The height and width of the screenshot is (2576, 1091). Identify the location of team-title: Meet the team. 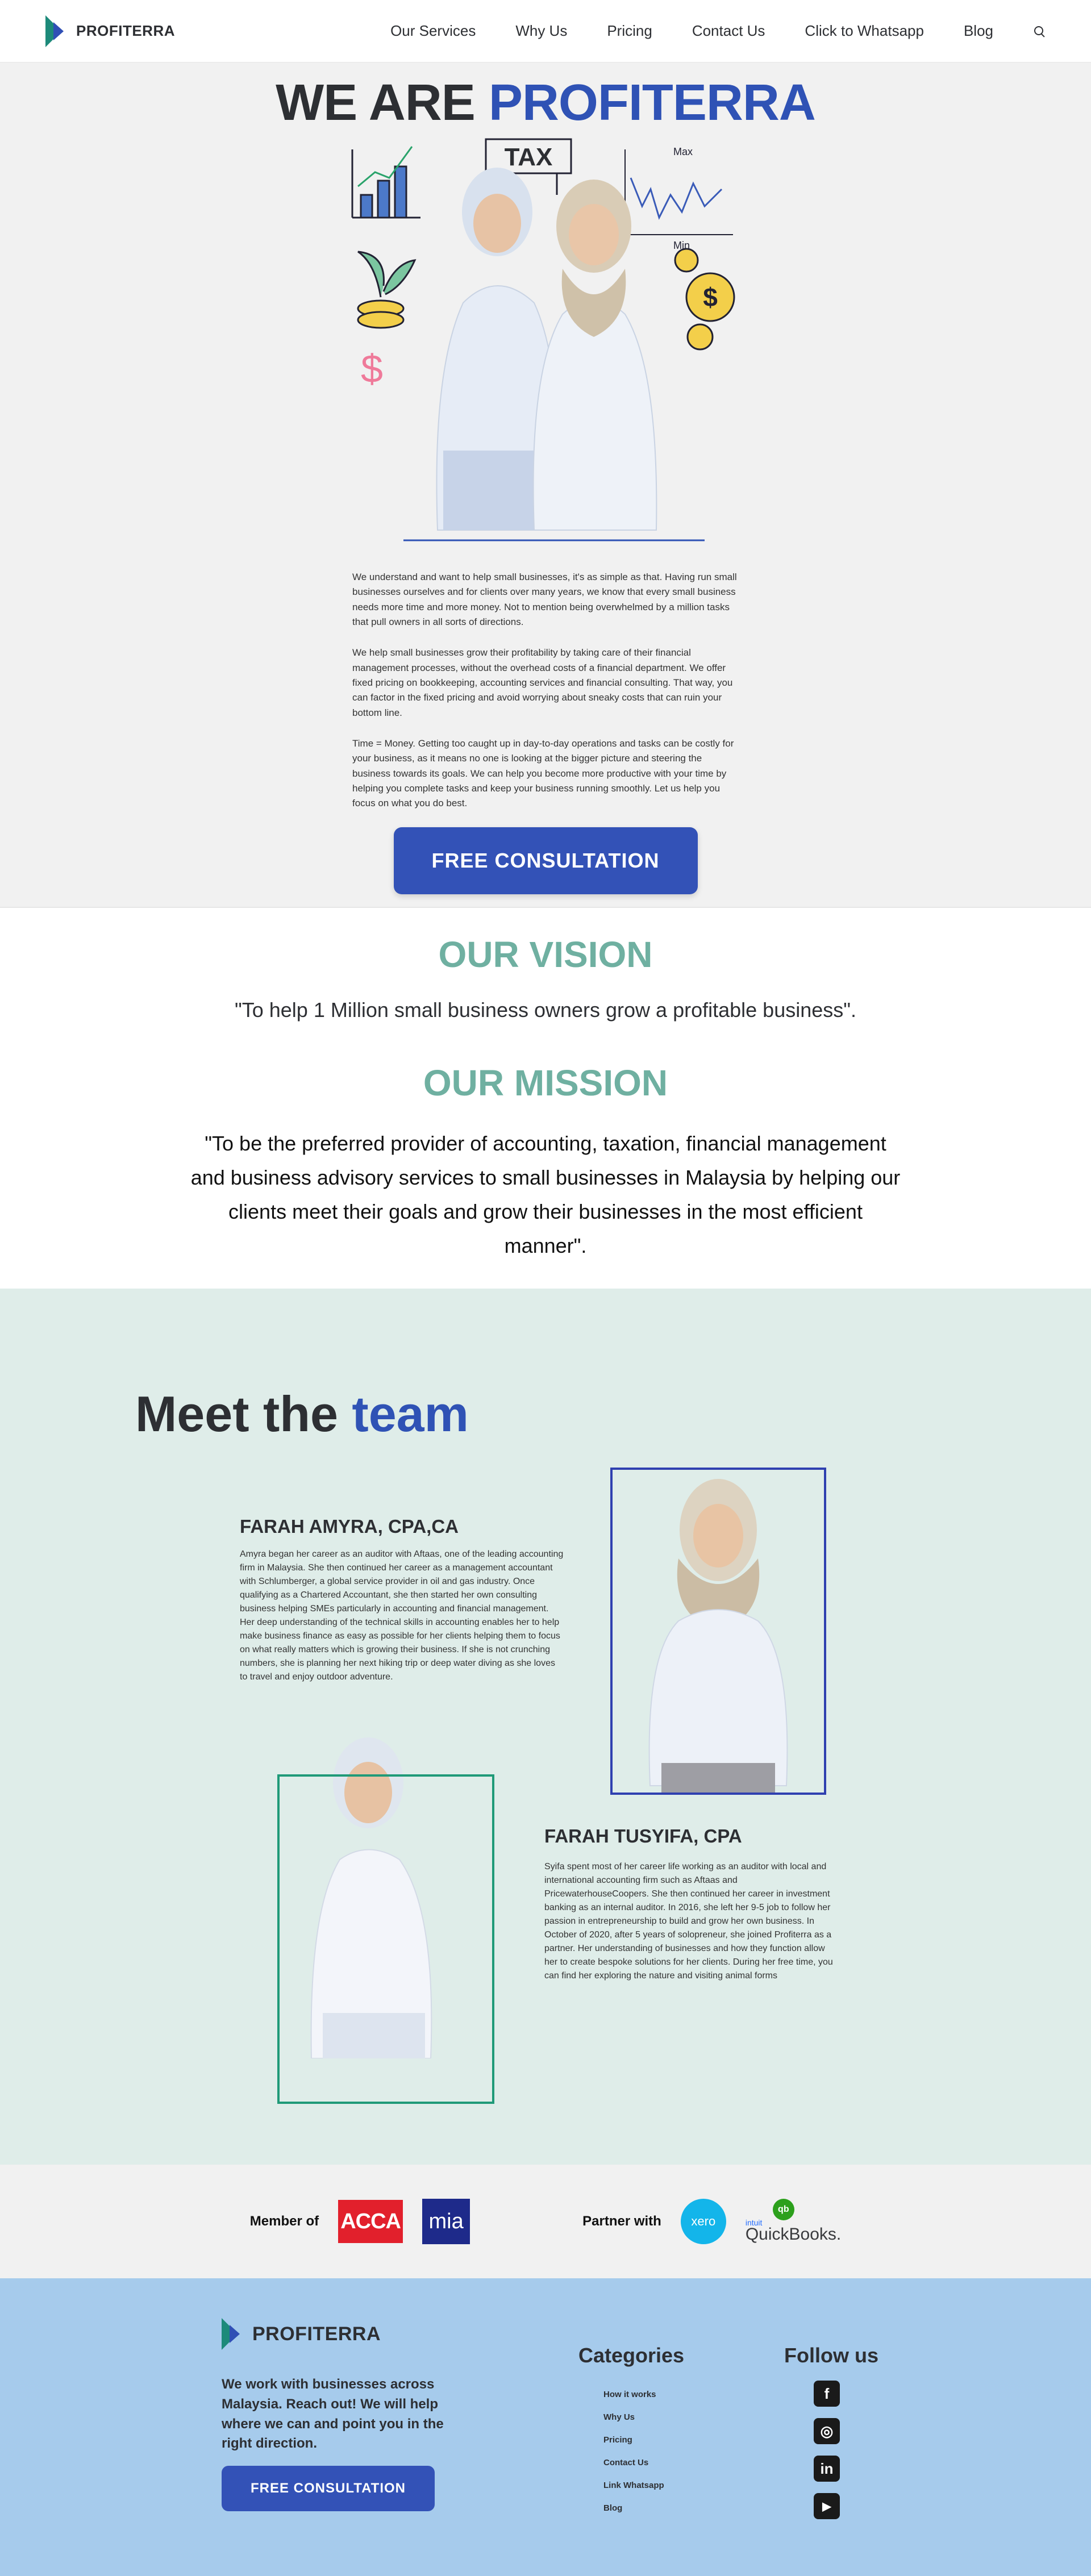
(302, 1414).